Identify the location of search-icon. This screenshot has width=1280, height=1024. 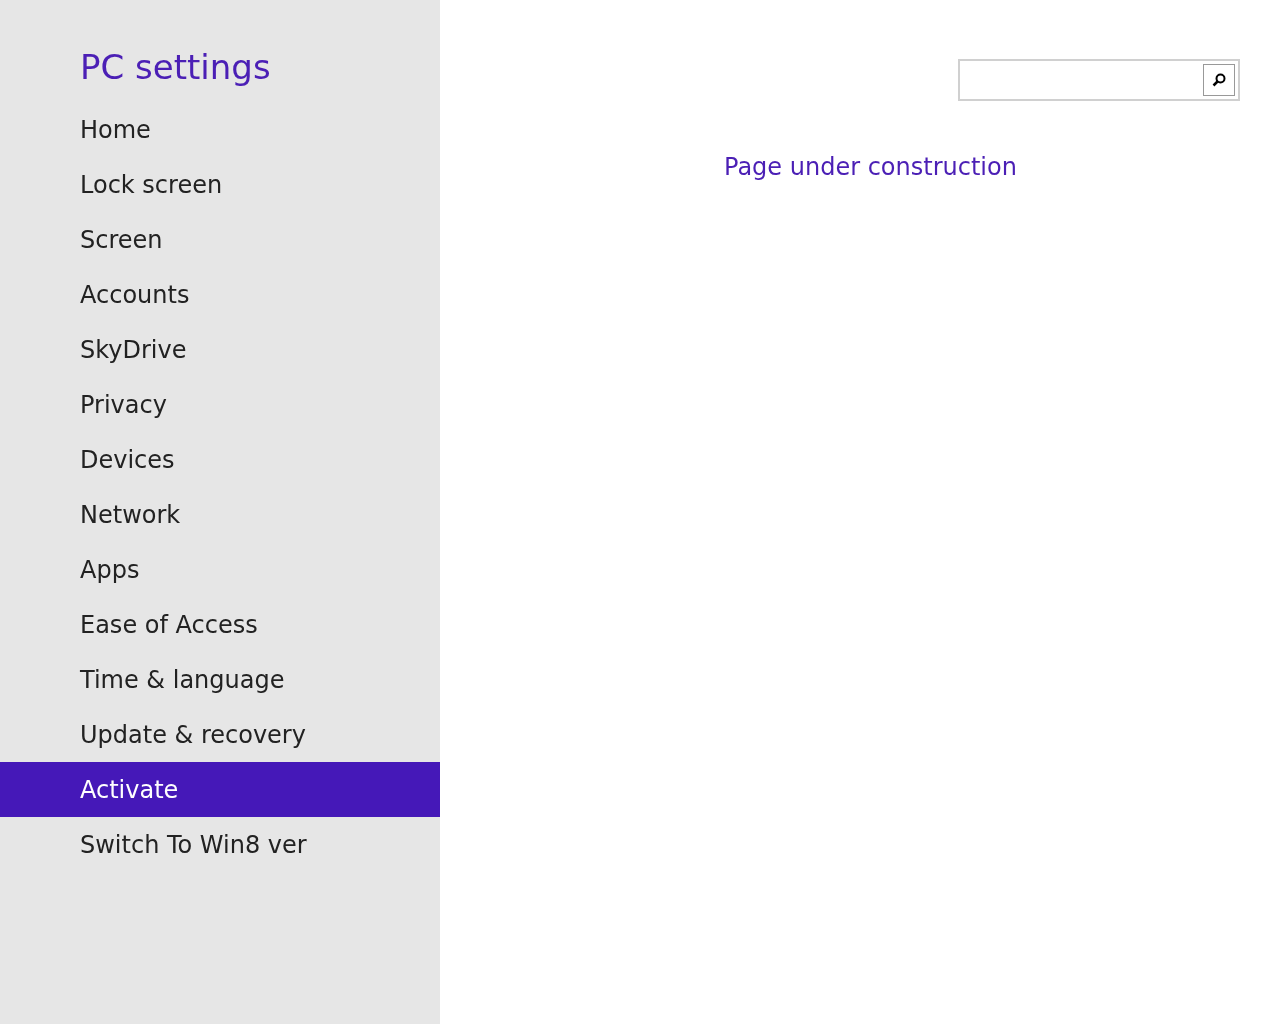
(1219, 80).